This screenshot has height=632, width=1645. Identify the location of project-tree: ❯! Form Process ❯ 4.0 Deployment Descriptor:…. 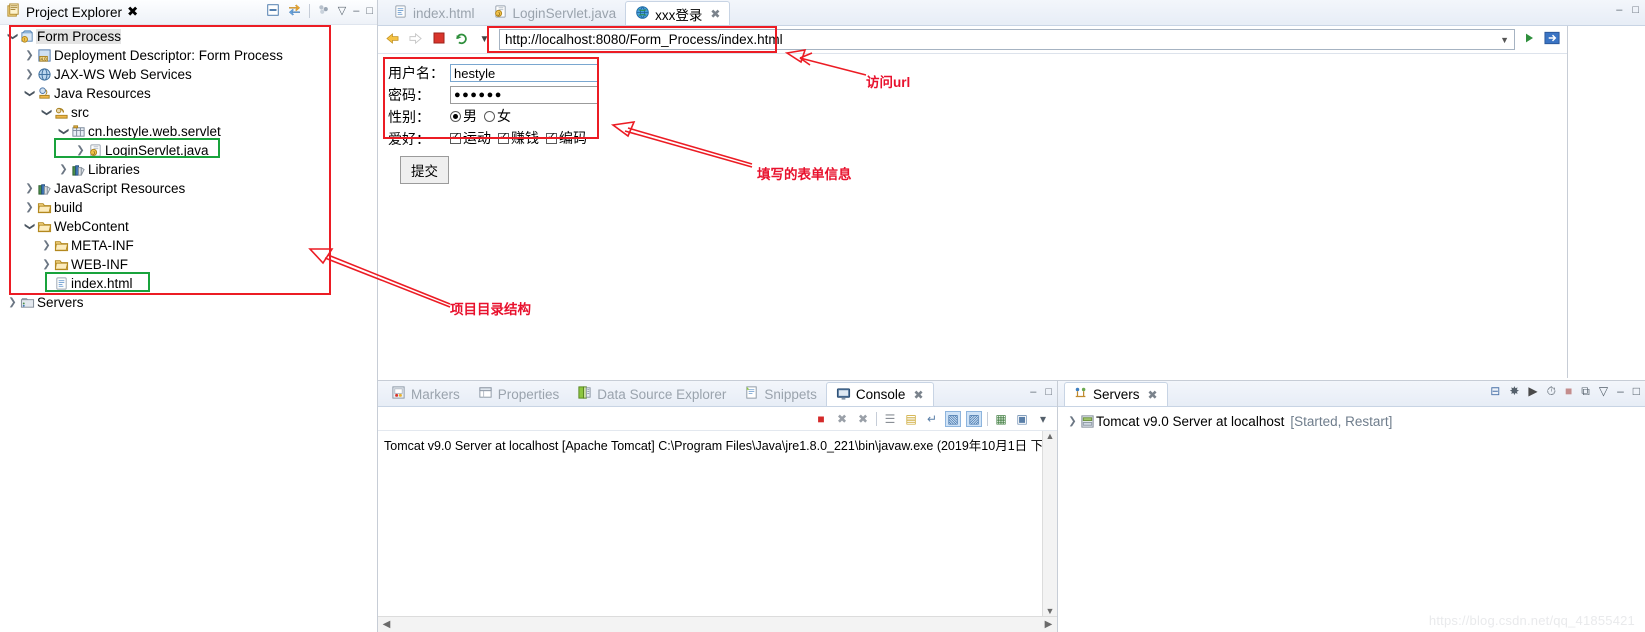
(188, 168).